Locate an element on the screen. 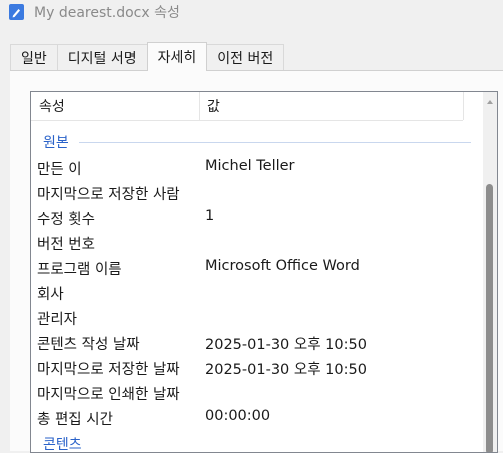  property-row: 마지막으로 저장한 날짜 2025-01-30 오후 10:50 is located at coordinates (251, 370).